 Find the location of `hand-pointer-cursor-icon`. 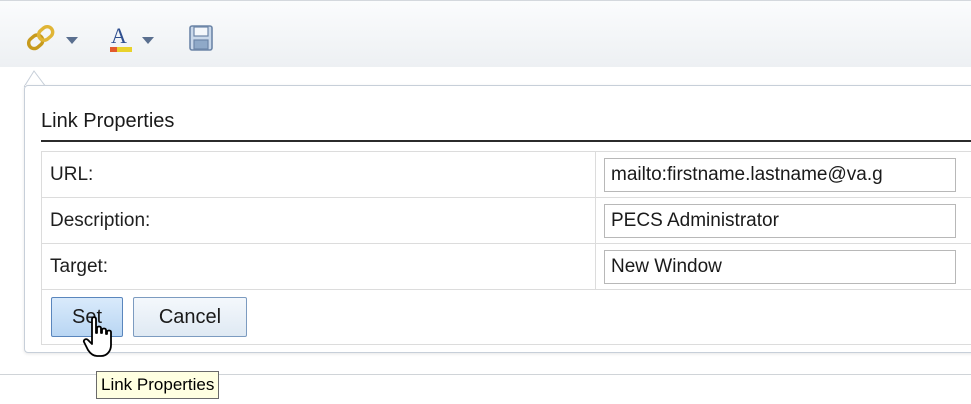

hand-pointer-cursor-icon is located at coordinates (97, 336).